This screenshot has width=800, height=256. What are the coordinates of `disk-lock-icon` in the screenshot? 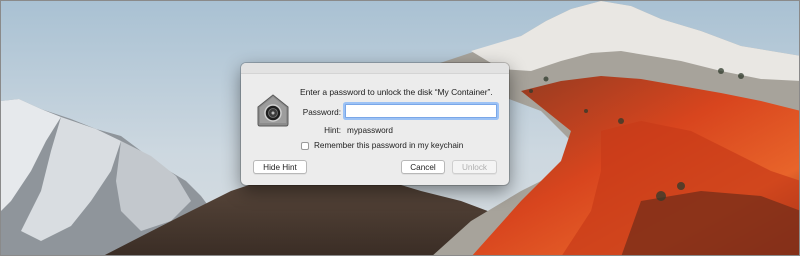 It's located at (273, 110).